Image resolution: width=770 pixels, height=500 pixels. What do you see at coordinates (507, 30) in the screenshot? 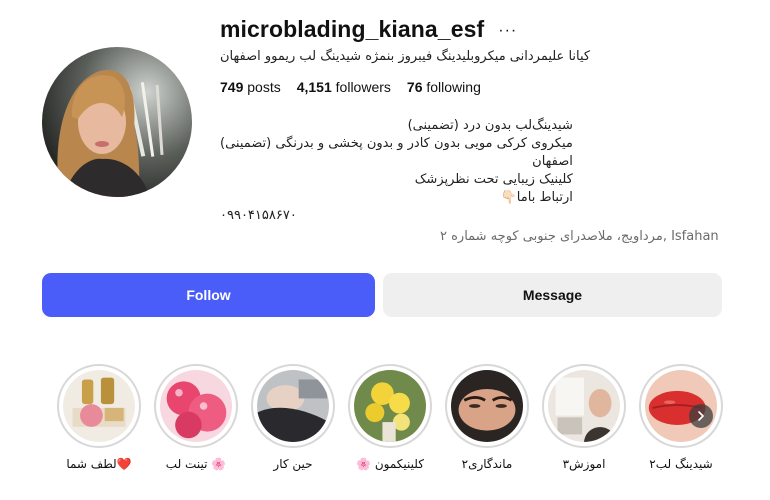
I see `more-options-icon: ···` at bounding box center [507, 30].